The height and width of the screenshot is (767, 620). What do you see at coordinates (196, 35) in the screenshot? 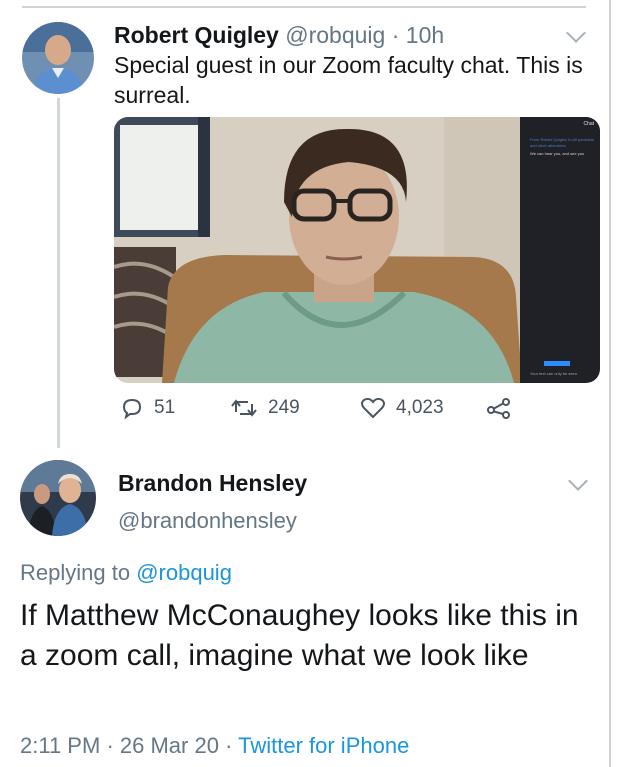
I see `author-name: Robert Quigley` at bounding box center [196, 35].